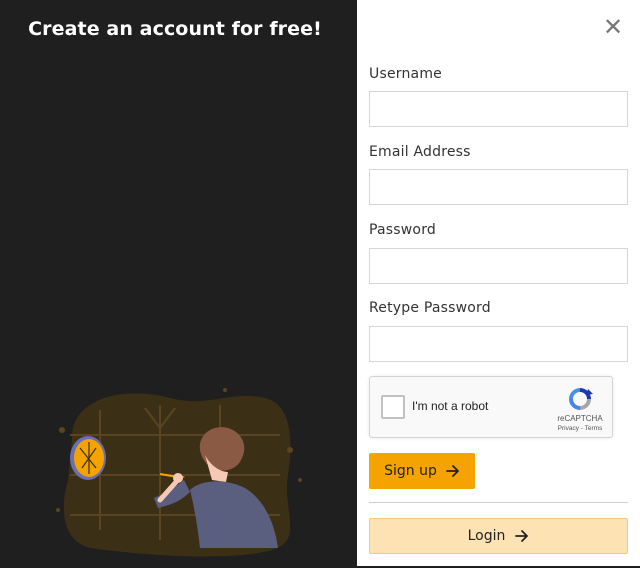 This screenshot has height=568, width=640. I want to click on recaptcha-logo-icon, so click(581, 399).